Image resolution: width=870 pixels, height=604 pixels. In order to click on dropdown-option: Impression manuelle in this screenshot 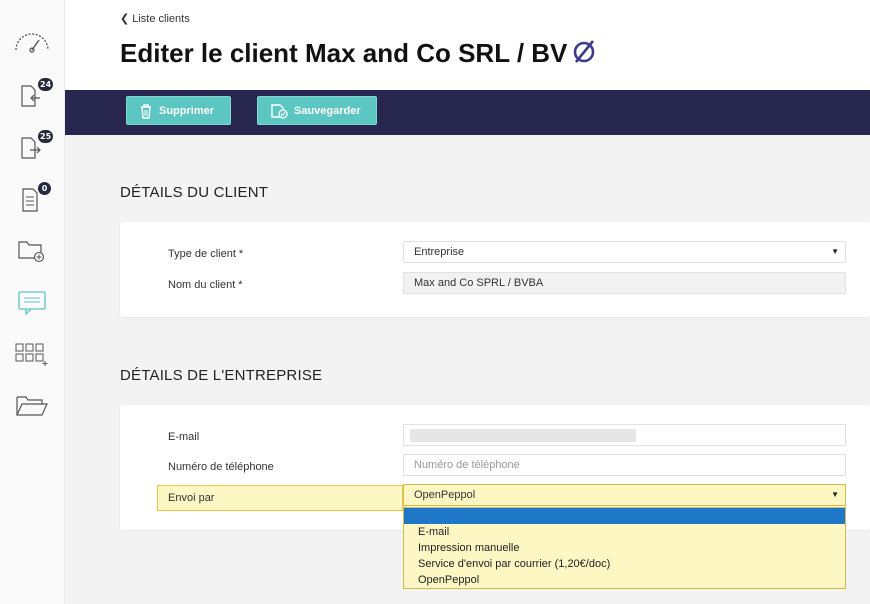, I will do `click(624, 548)`.